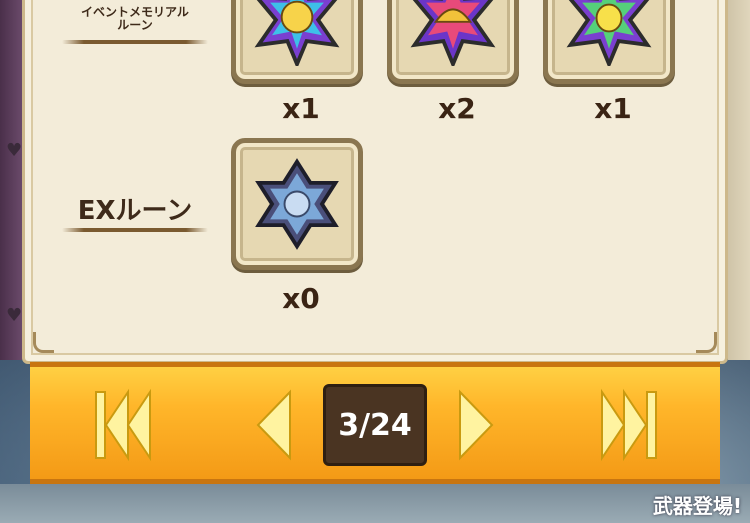 Image resolution: width=750 pixels, height=523 pixels. Describe the element at coordinates (739, 180) in the screenshot. I see `right-side-panel` at that location.